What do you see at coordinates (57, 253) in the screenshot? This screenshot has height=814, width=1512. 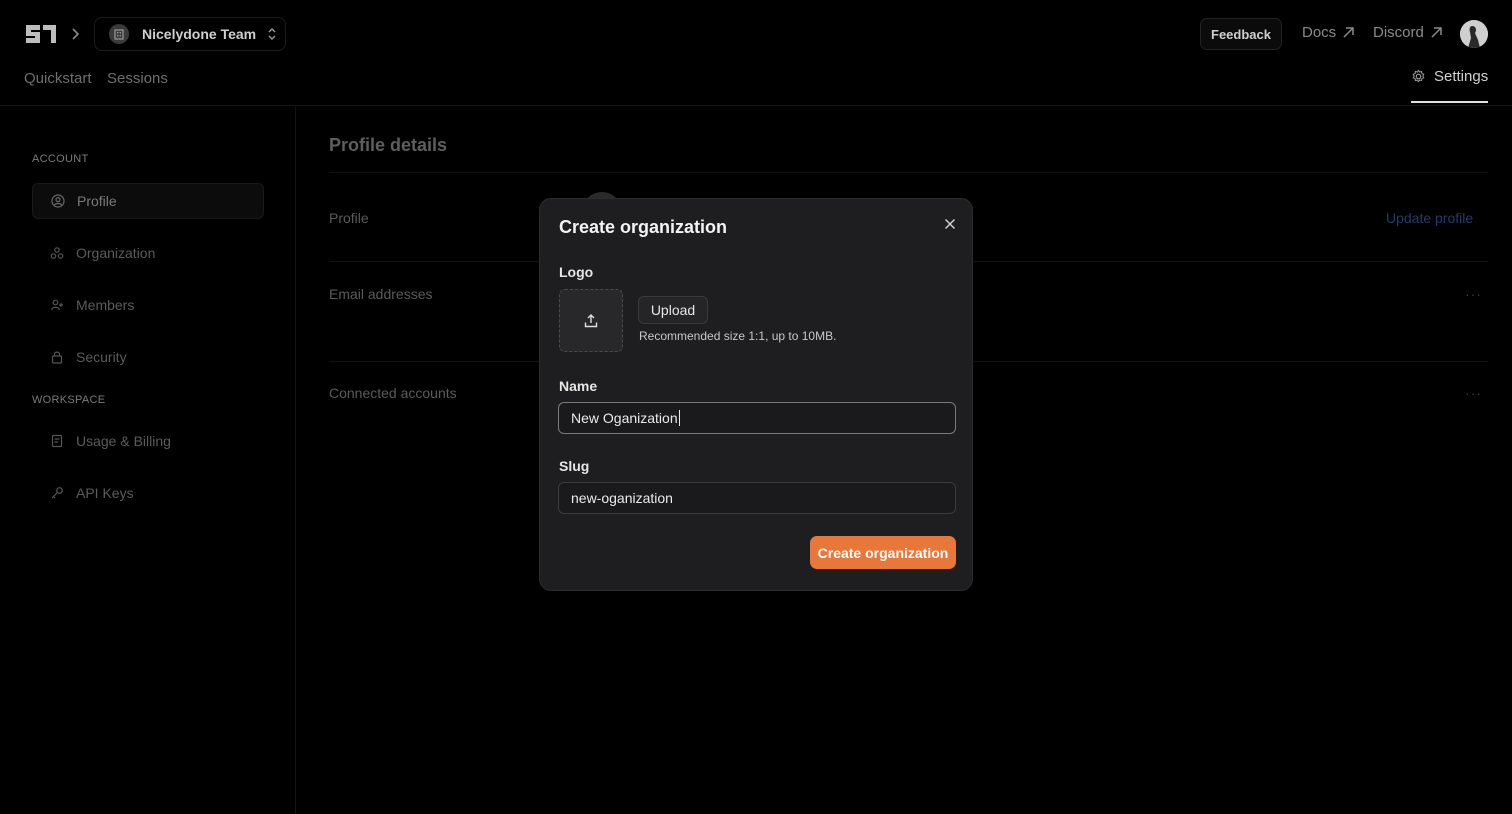 I see `organization-icon` at bounding box center [57, 253].